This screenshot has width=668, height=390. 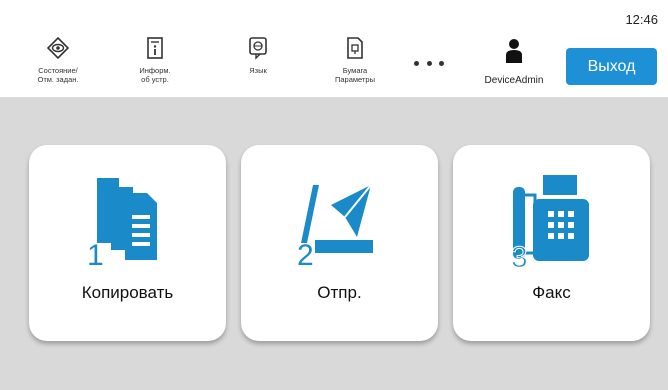 I want to click on user-icon, so click(x=514, y=53).